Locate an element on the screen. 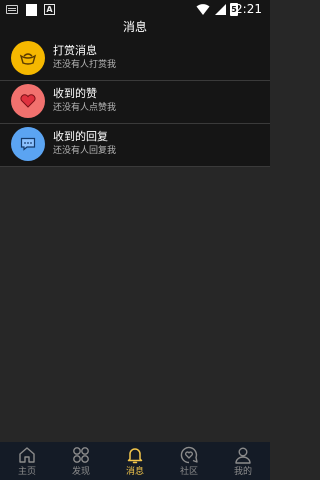 This screenshot has height=480, width=320. message-subtitle: 还没有人回复我 is located at coordinates (85, 151).